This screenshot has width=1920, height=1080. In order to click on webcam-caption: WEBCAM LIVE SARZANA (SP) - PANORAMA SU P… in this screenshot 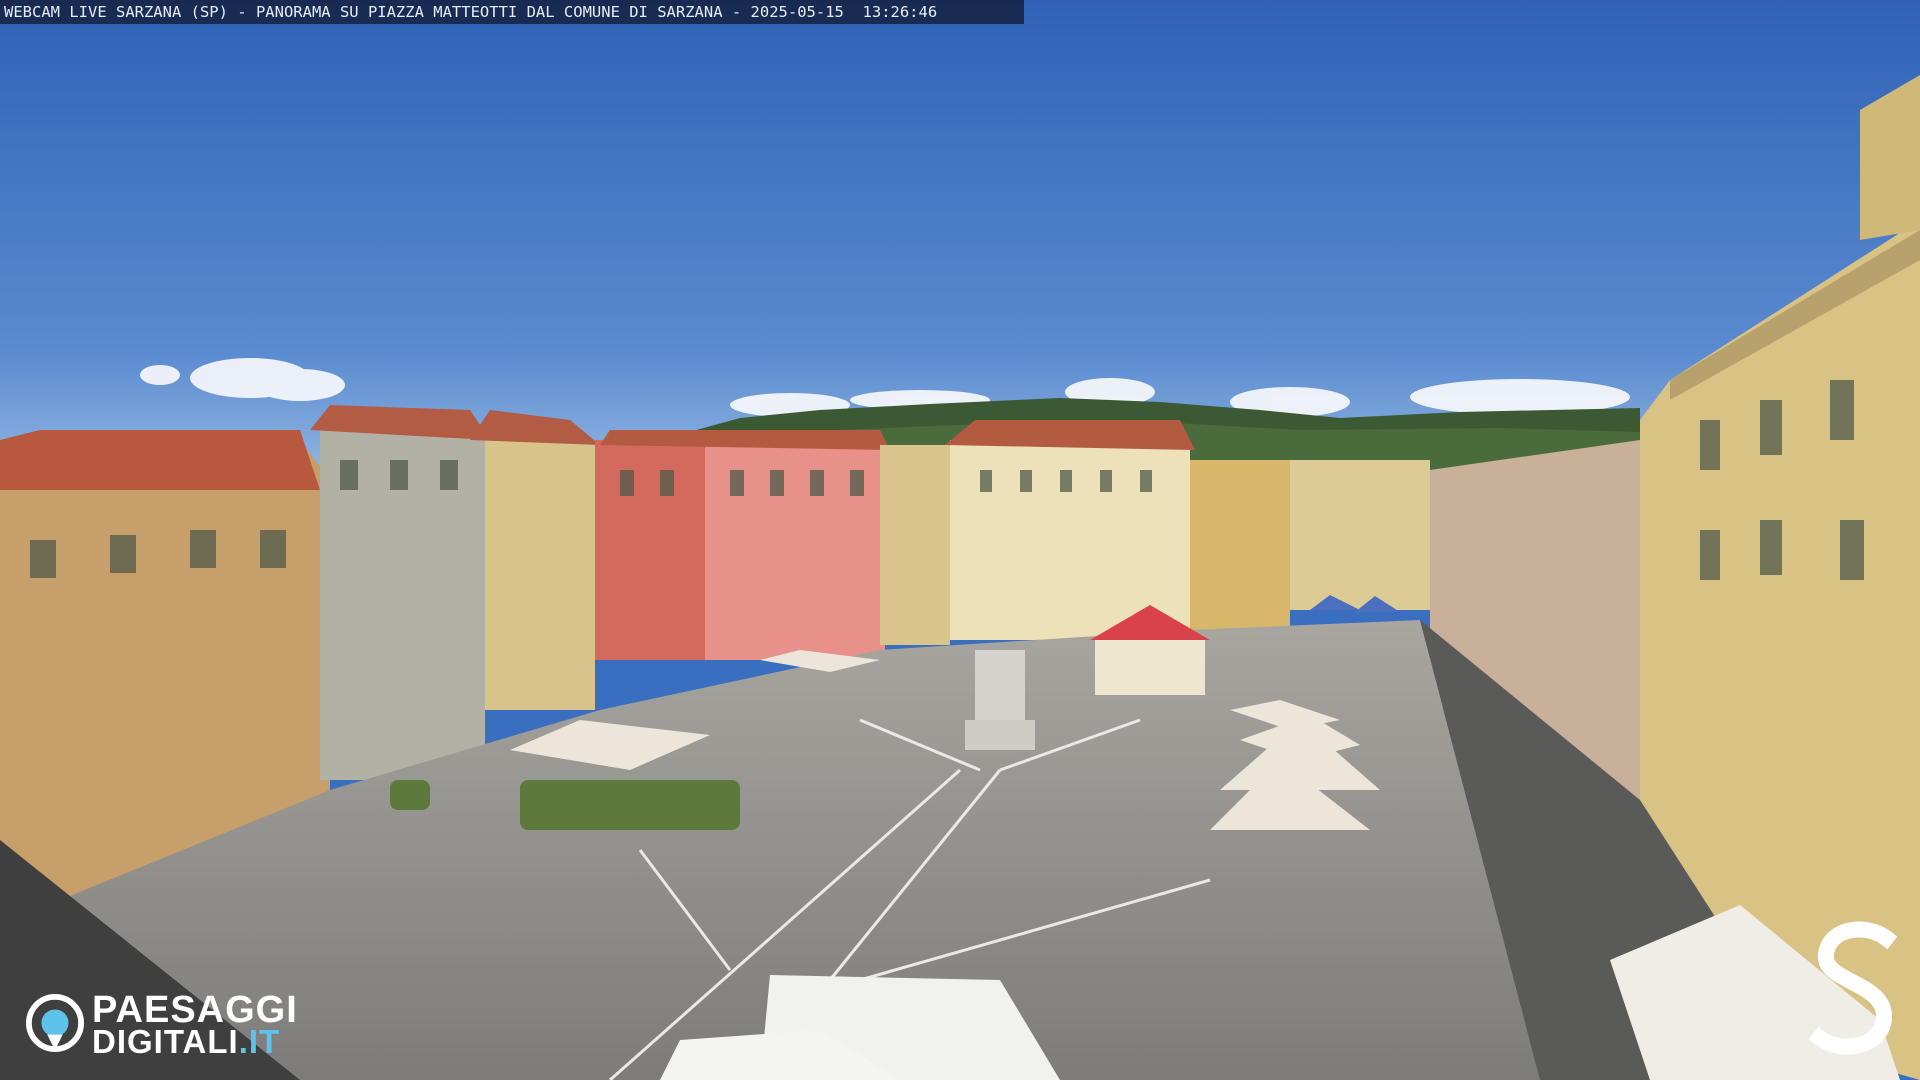, I will do `click(512, 12)`.